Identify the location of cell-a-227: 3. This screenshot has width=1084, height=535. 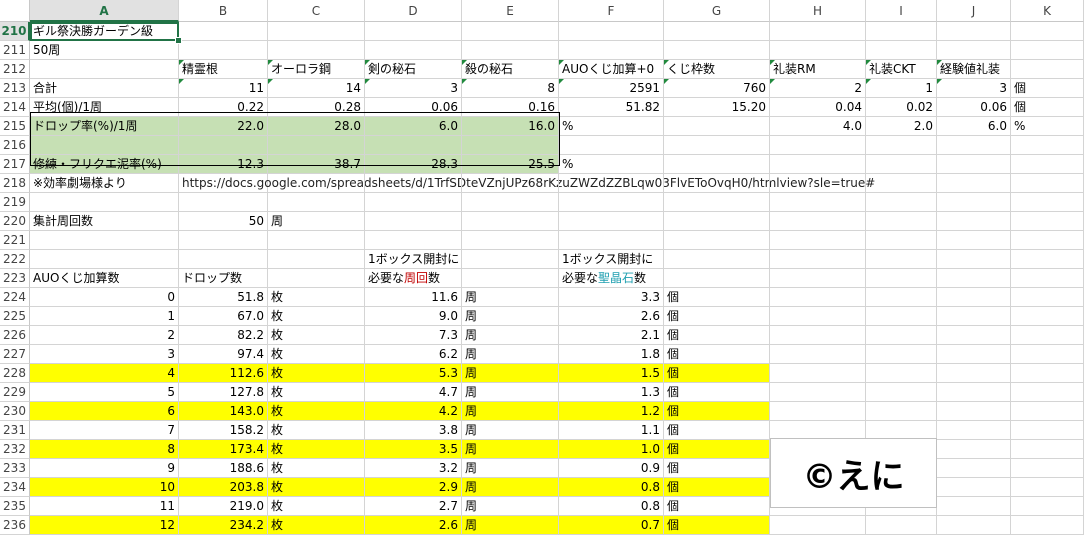
(104, 354).